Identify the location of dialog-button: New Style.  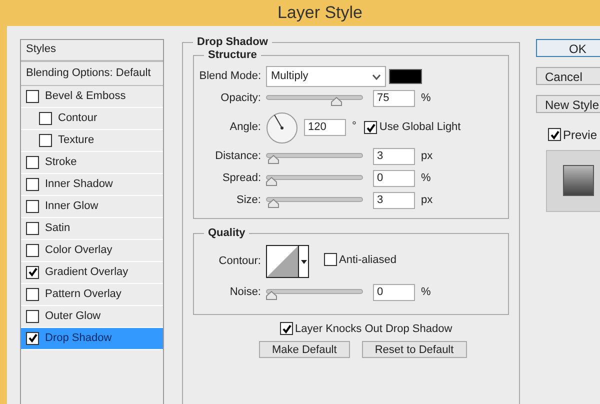
(568, 103).